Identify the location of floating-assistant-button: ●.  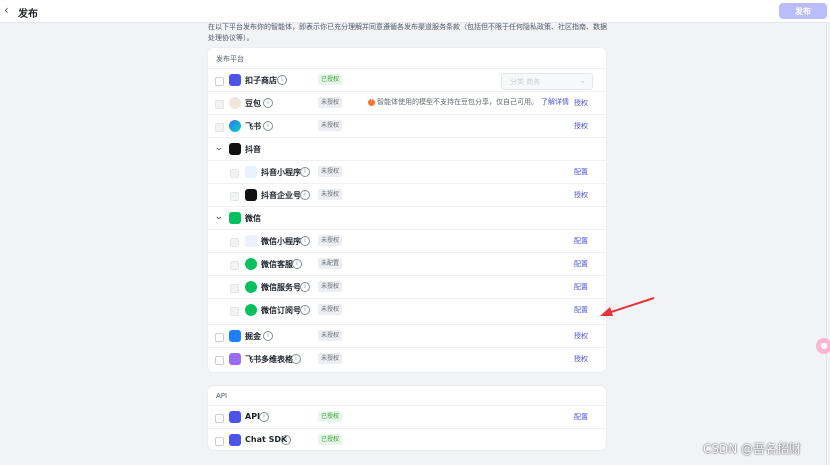
(823, 346).